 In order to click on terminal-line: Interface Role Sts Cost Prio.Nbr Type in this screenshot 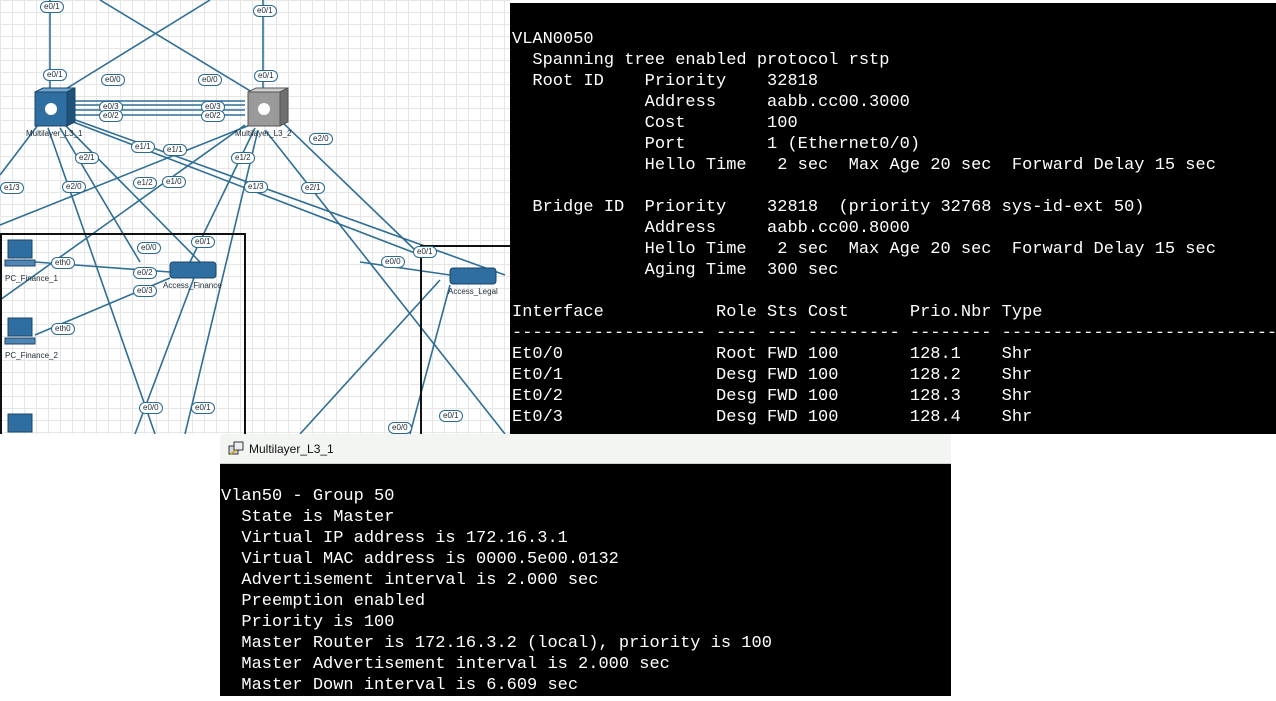, I will do `click(777, 312)`.